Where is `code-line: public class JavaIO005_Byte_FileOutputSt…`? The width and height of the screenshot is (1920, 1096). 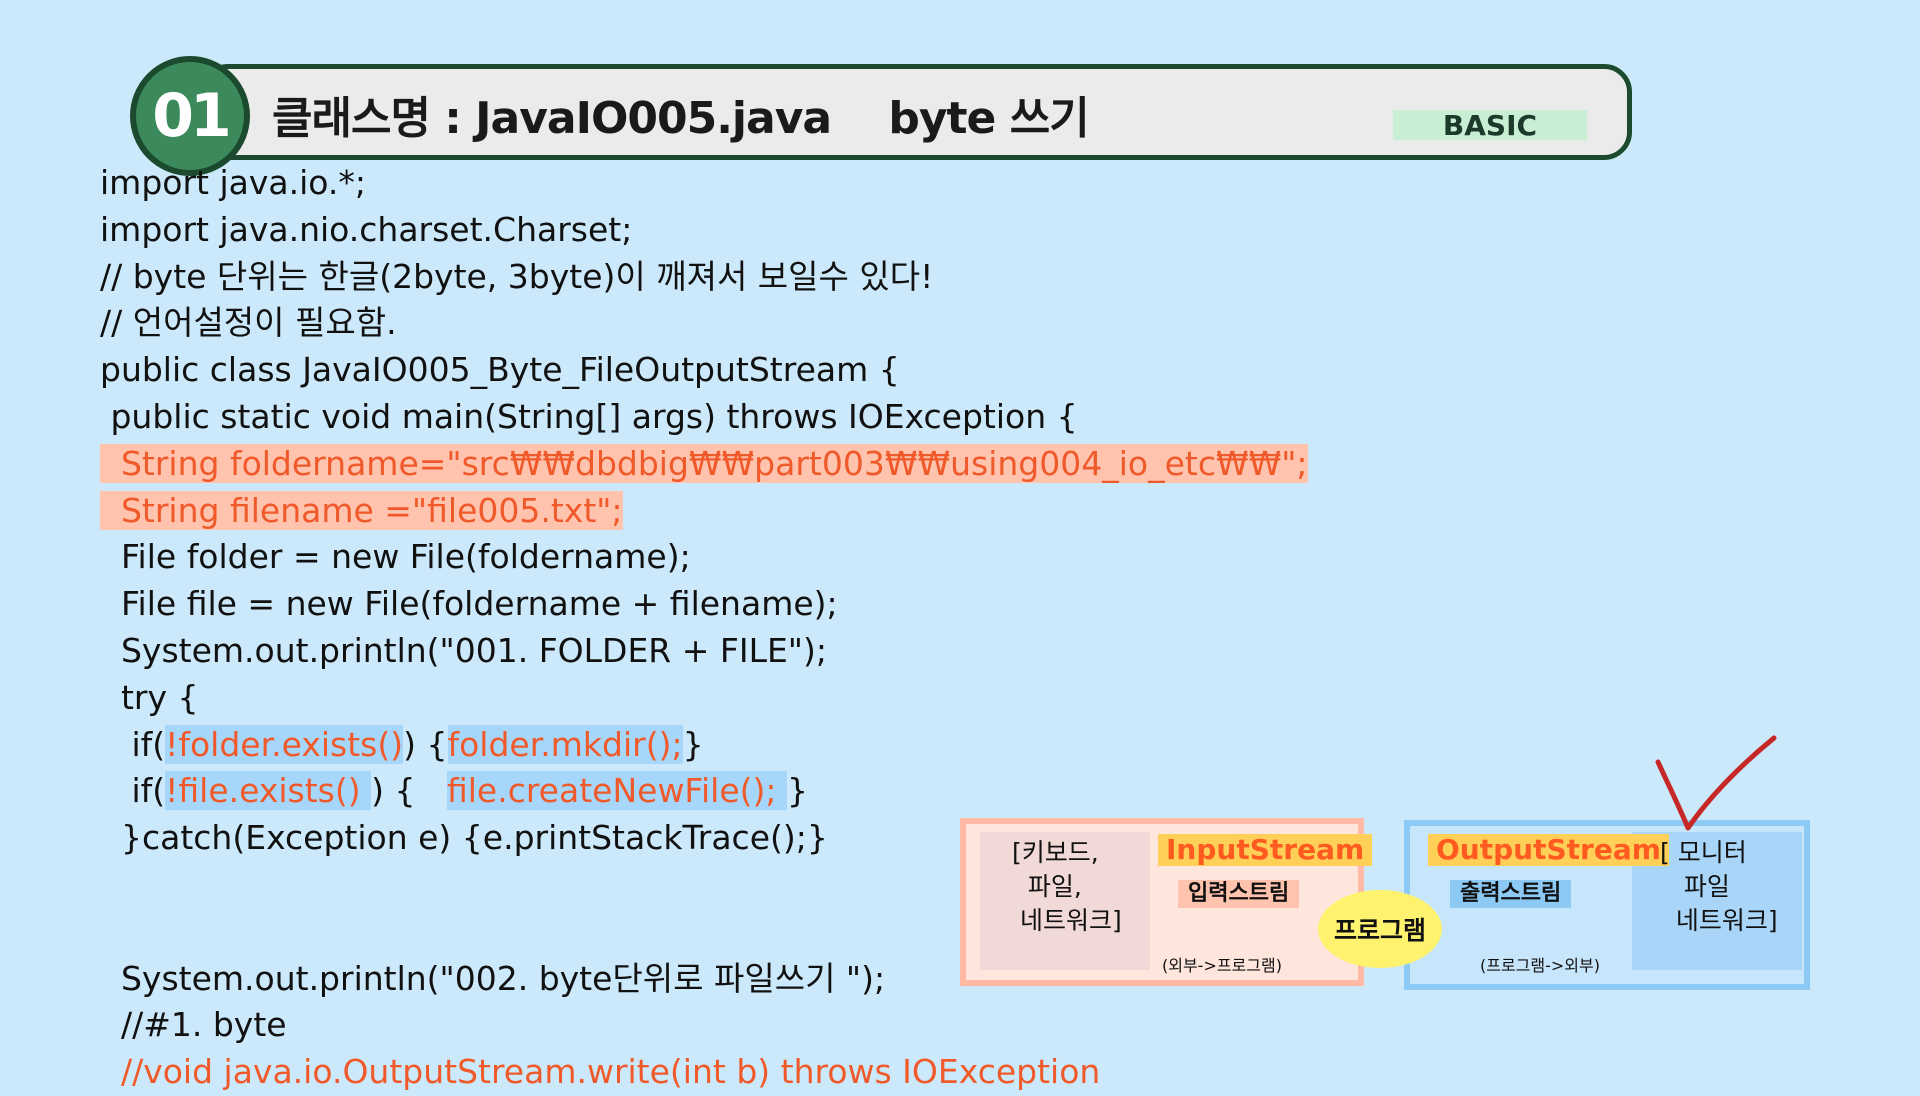 code-line: public class JavaIO005_Byte_FileOutputSt… is located at coordinates (500, 370).